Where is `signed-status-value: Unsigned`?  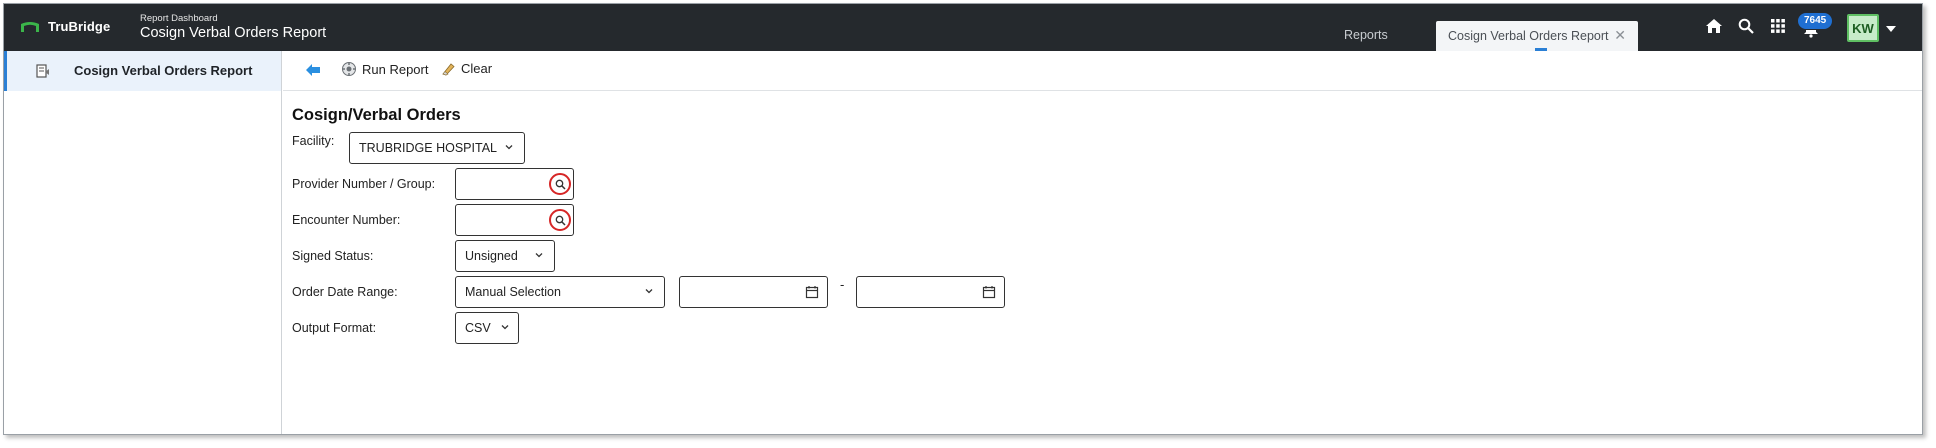
signed-status-value: Unsigned is located at coordinates (491, 256).